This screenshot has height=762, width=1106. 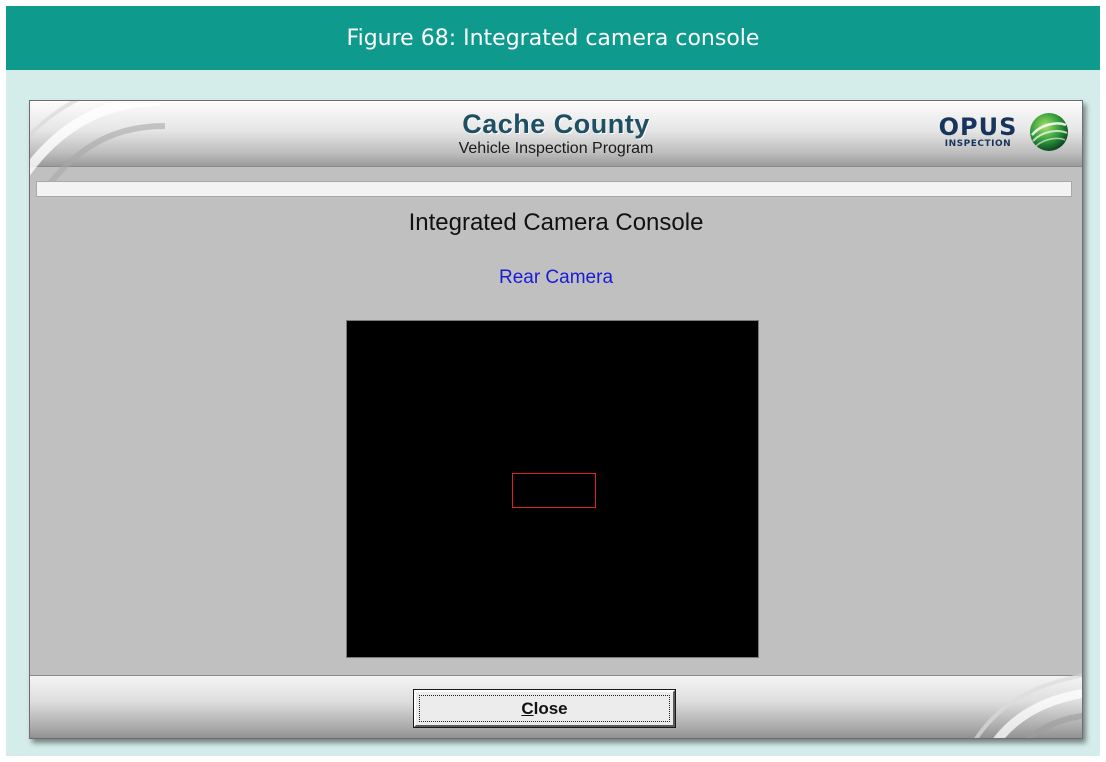 What do you see at coordinates (978, 127) in the screenshot?
I see `logo-wordmark: OPUS` at bounding box center [978, 127].